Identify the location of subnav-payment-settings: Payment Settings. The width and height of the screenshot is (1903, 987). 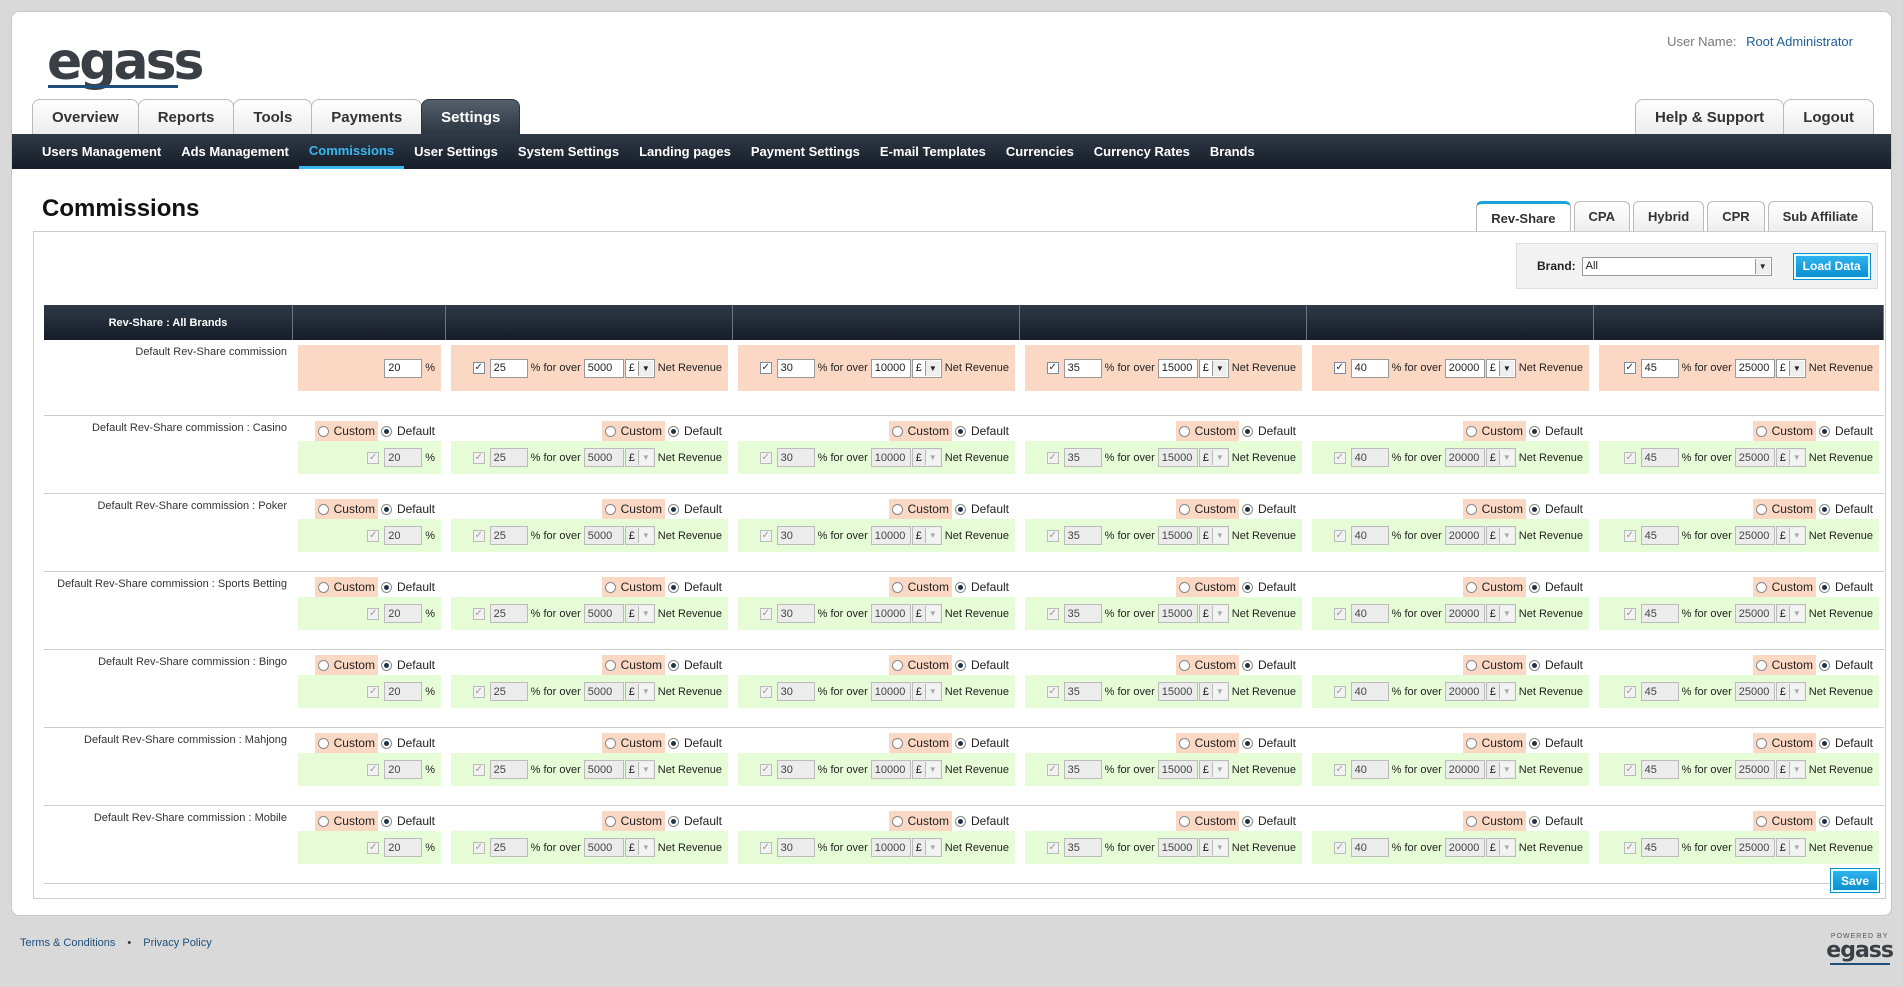
(805, 151).